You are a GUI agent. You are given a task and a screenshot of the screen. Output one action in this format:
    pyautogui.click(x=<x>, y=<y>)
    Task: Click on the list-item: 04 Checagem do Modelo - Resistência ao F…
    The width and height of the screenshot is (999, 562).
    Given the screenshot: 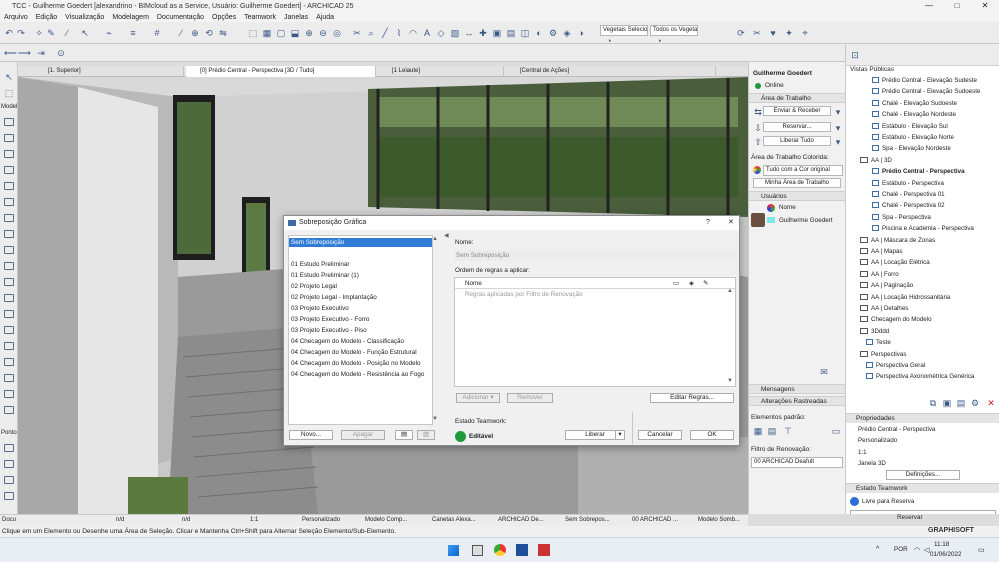 What is the action you would take?
    pyautogui.click(x=357, y=374)
    